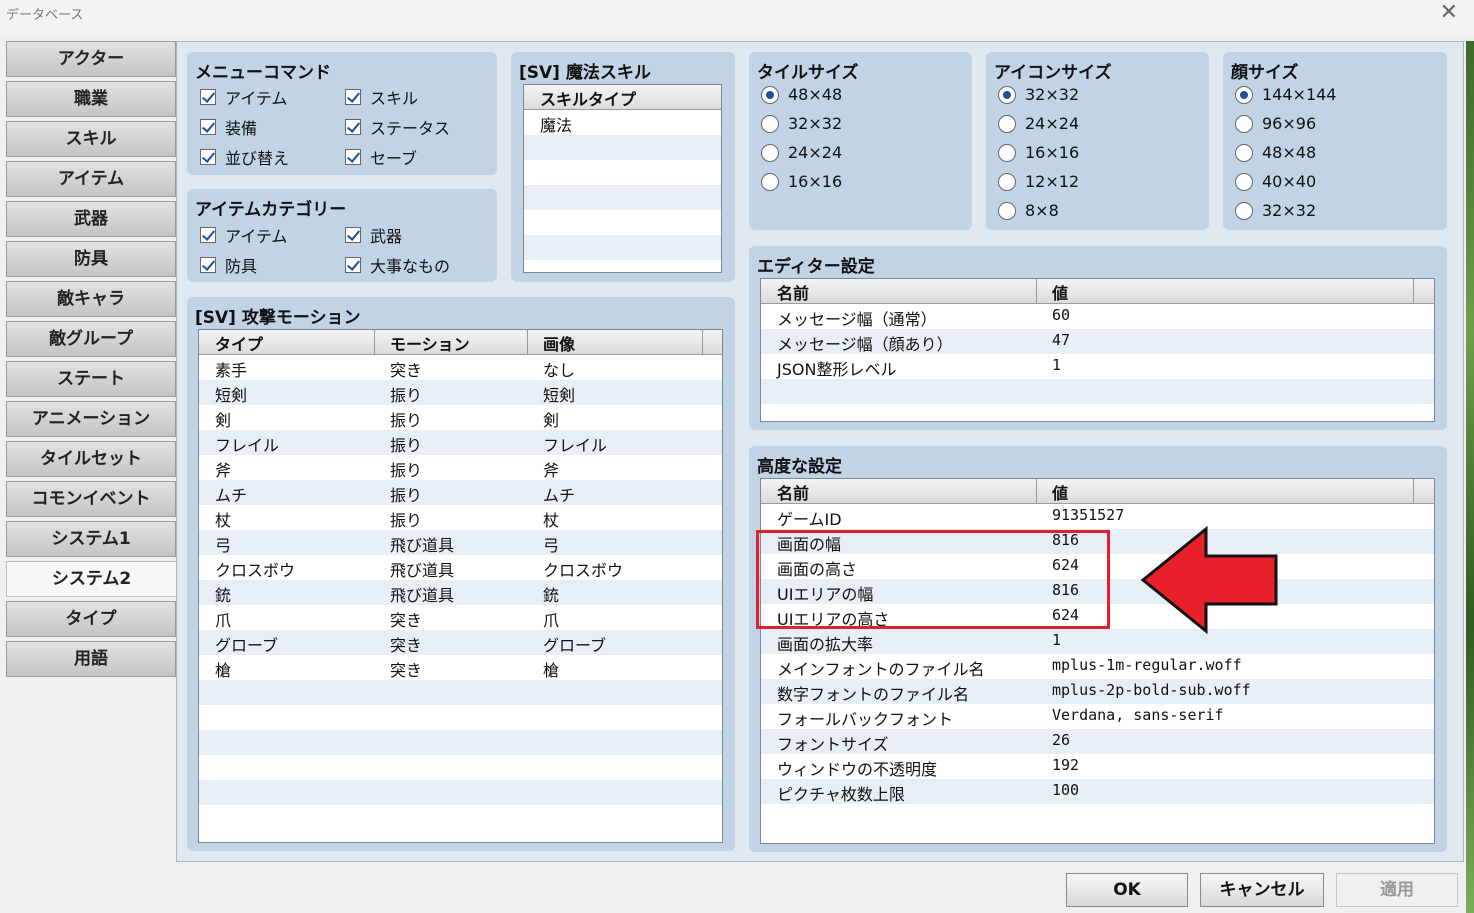  Describe the element at coordinates (801, 152) in the screenshot. I see `radio-tile-size: 24×24` at that location.